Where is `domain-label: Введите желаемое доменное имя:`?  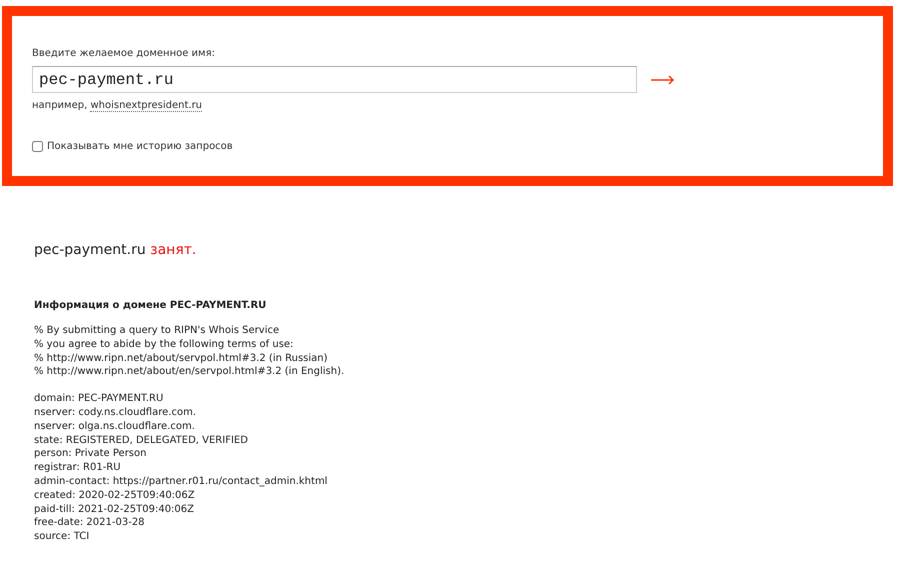 domain-label: Введите желаемое доменное имя: is located at coordinates (124, 53).